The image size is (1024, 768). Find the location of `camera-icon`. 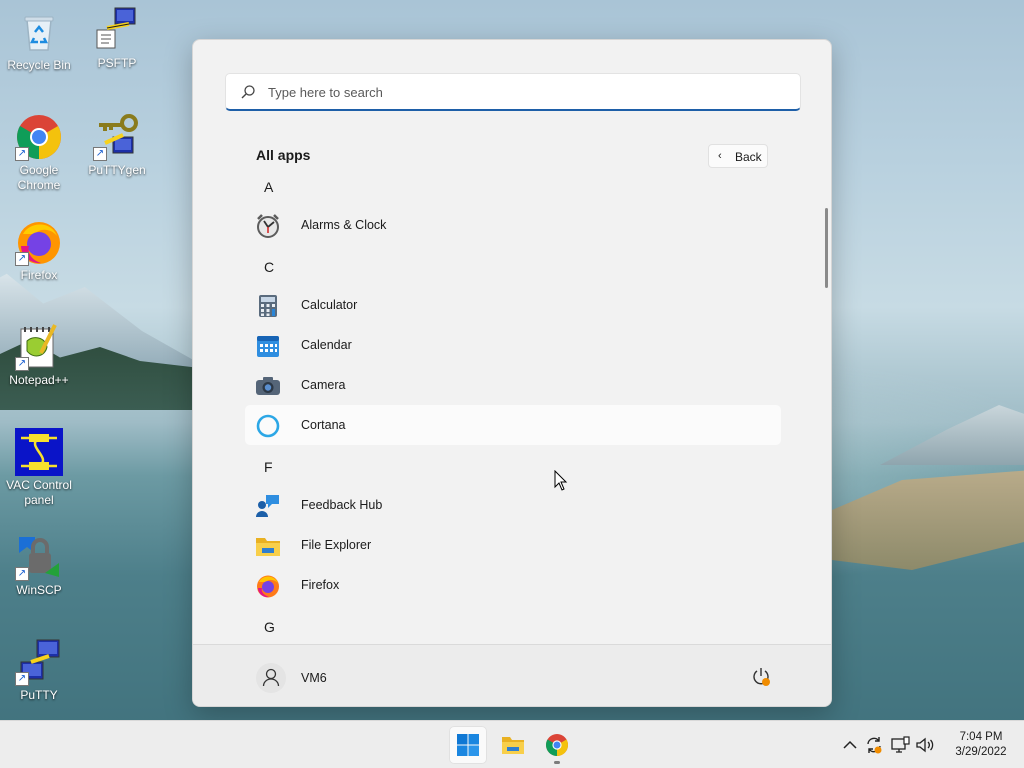

camera-icon is located at coordinates (268, 386).